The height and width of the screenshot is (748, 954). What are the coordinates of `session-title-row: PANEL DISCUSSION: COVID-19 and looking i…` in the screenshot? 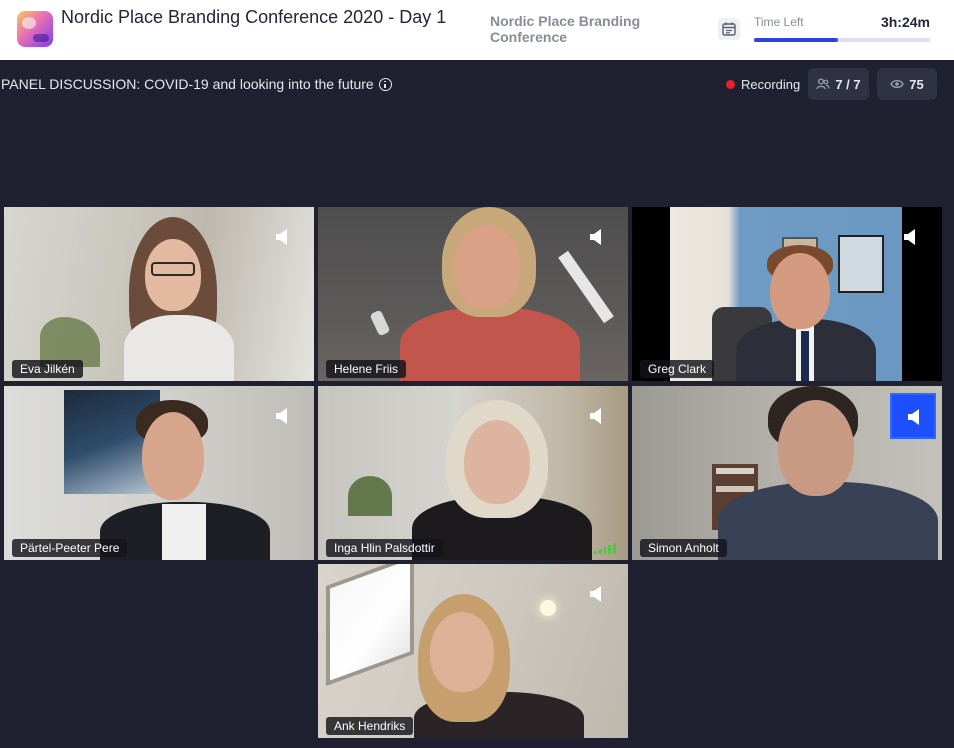 It's located at (196, 84).